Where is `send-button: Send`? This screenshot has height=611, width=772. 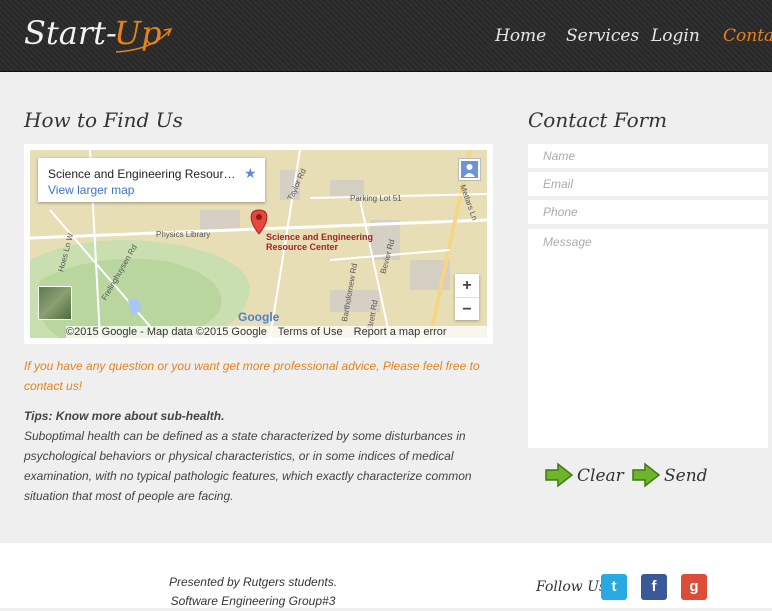 send-button: Send is located at coordinates (669, 475).